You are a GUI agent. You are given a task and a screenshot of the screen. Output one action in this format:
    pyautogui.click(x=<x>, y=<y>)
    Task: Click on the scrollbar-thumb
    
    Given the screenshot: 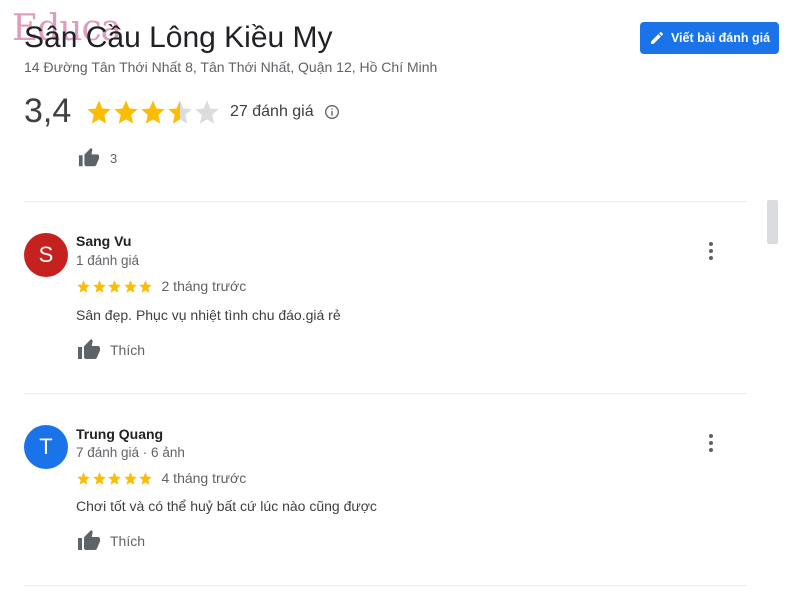 What is the action you would take?
    pyautogui.click(x=772, y=222)
    